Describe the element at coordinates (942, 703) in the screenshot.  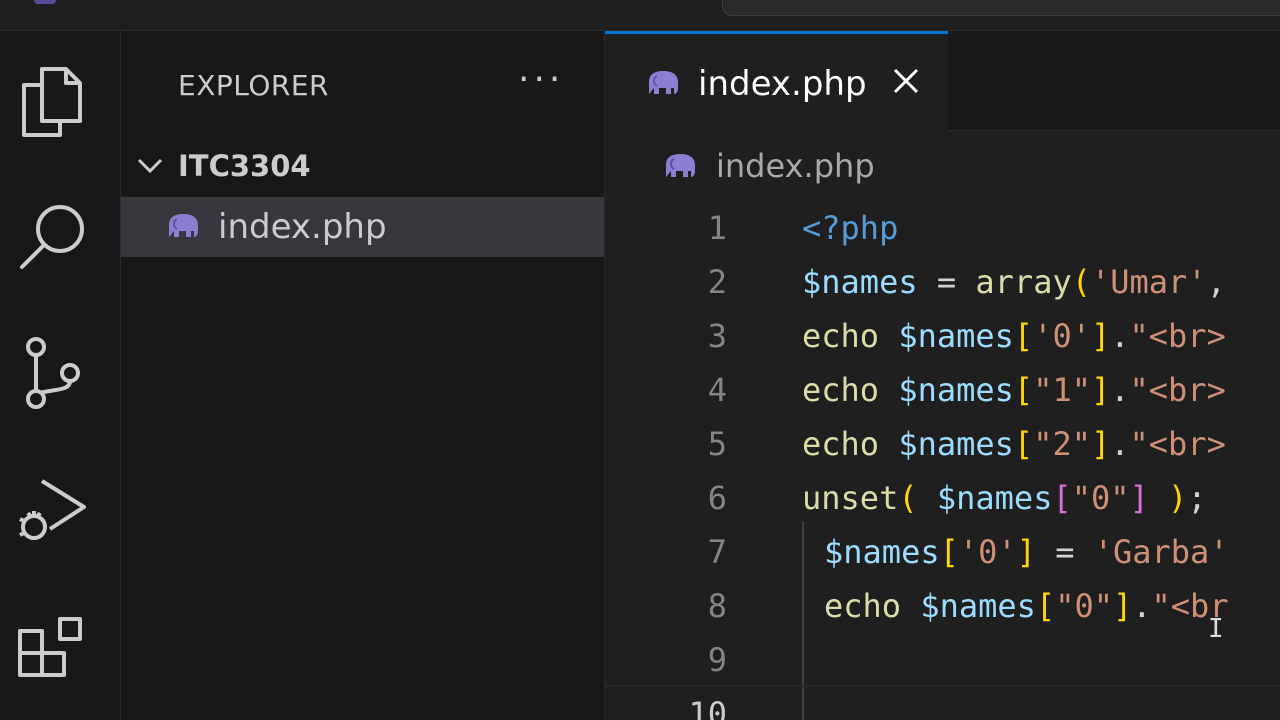
I see `code-line: 10` at that location.